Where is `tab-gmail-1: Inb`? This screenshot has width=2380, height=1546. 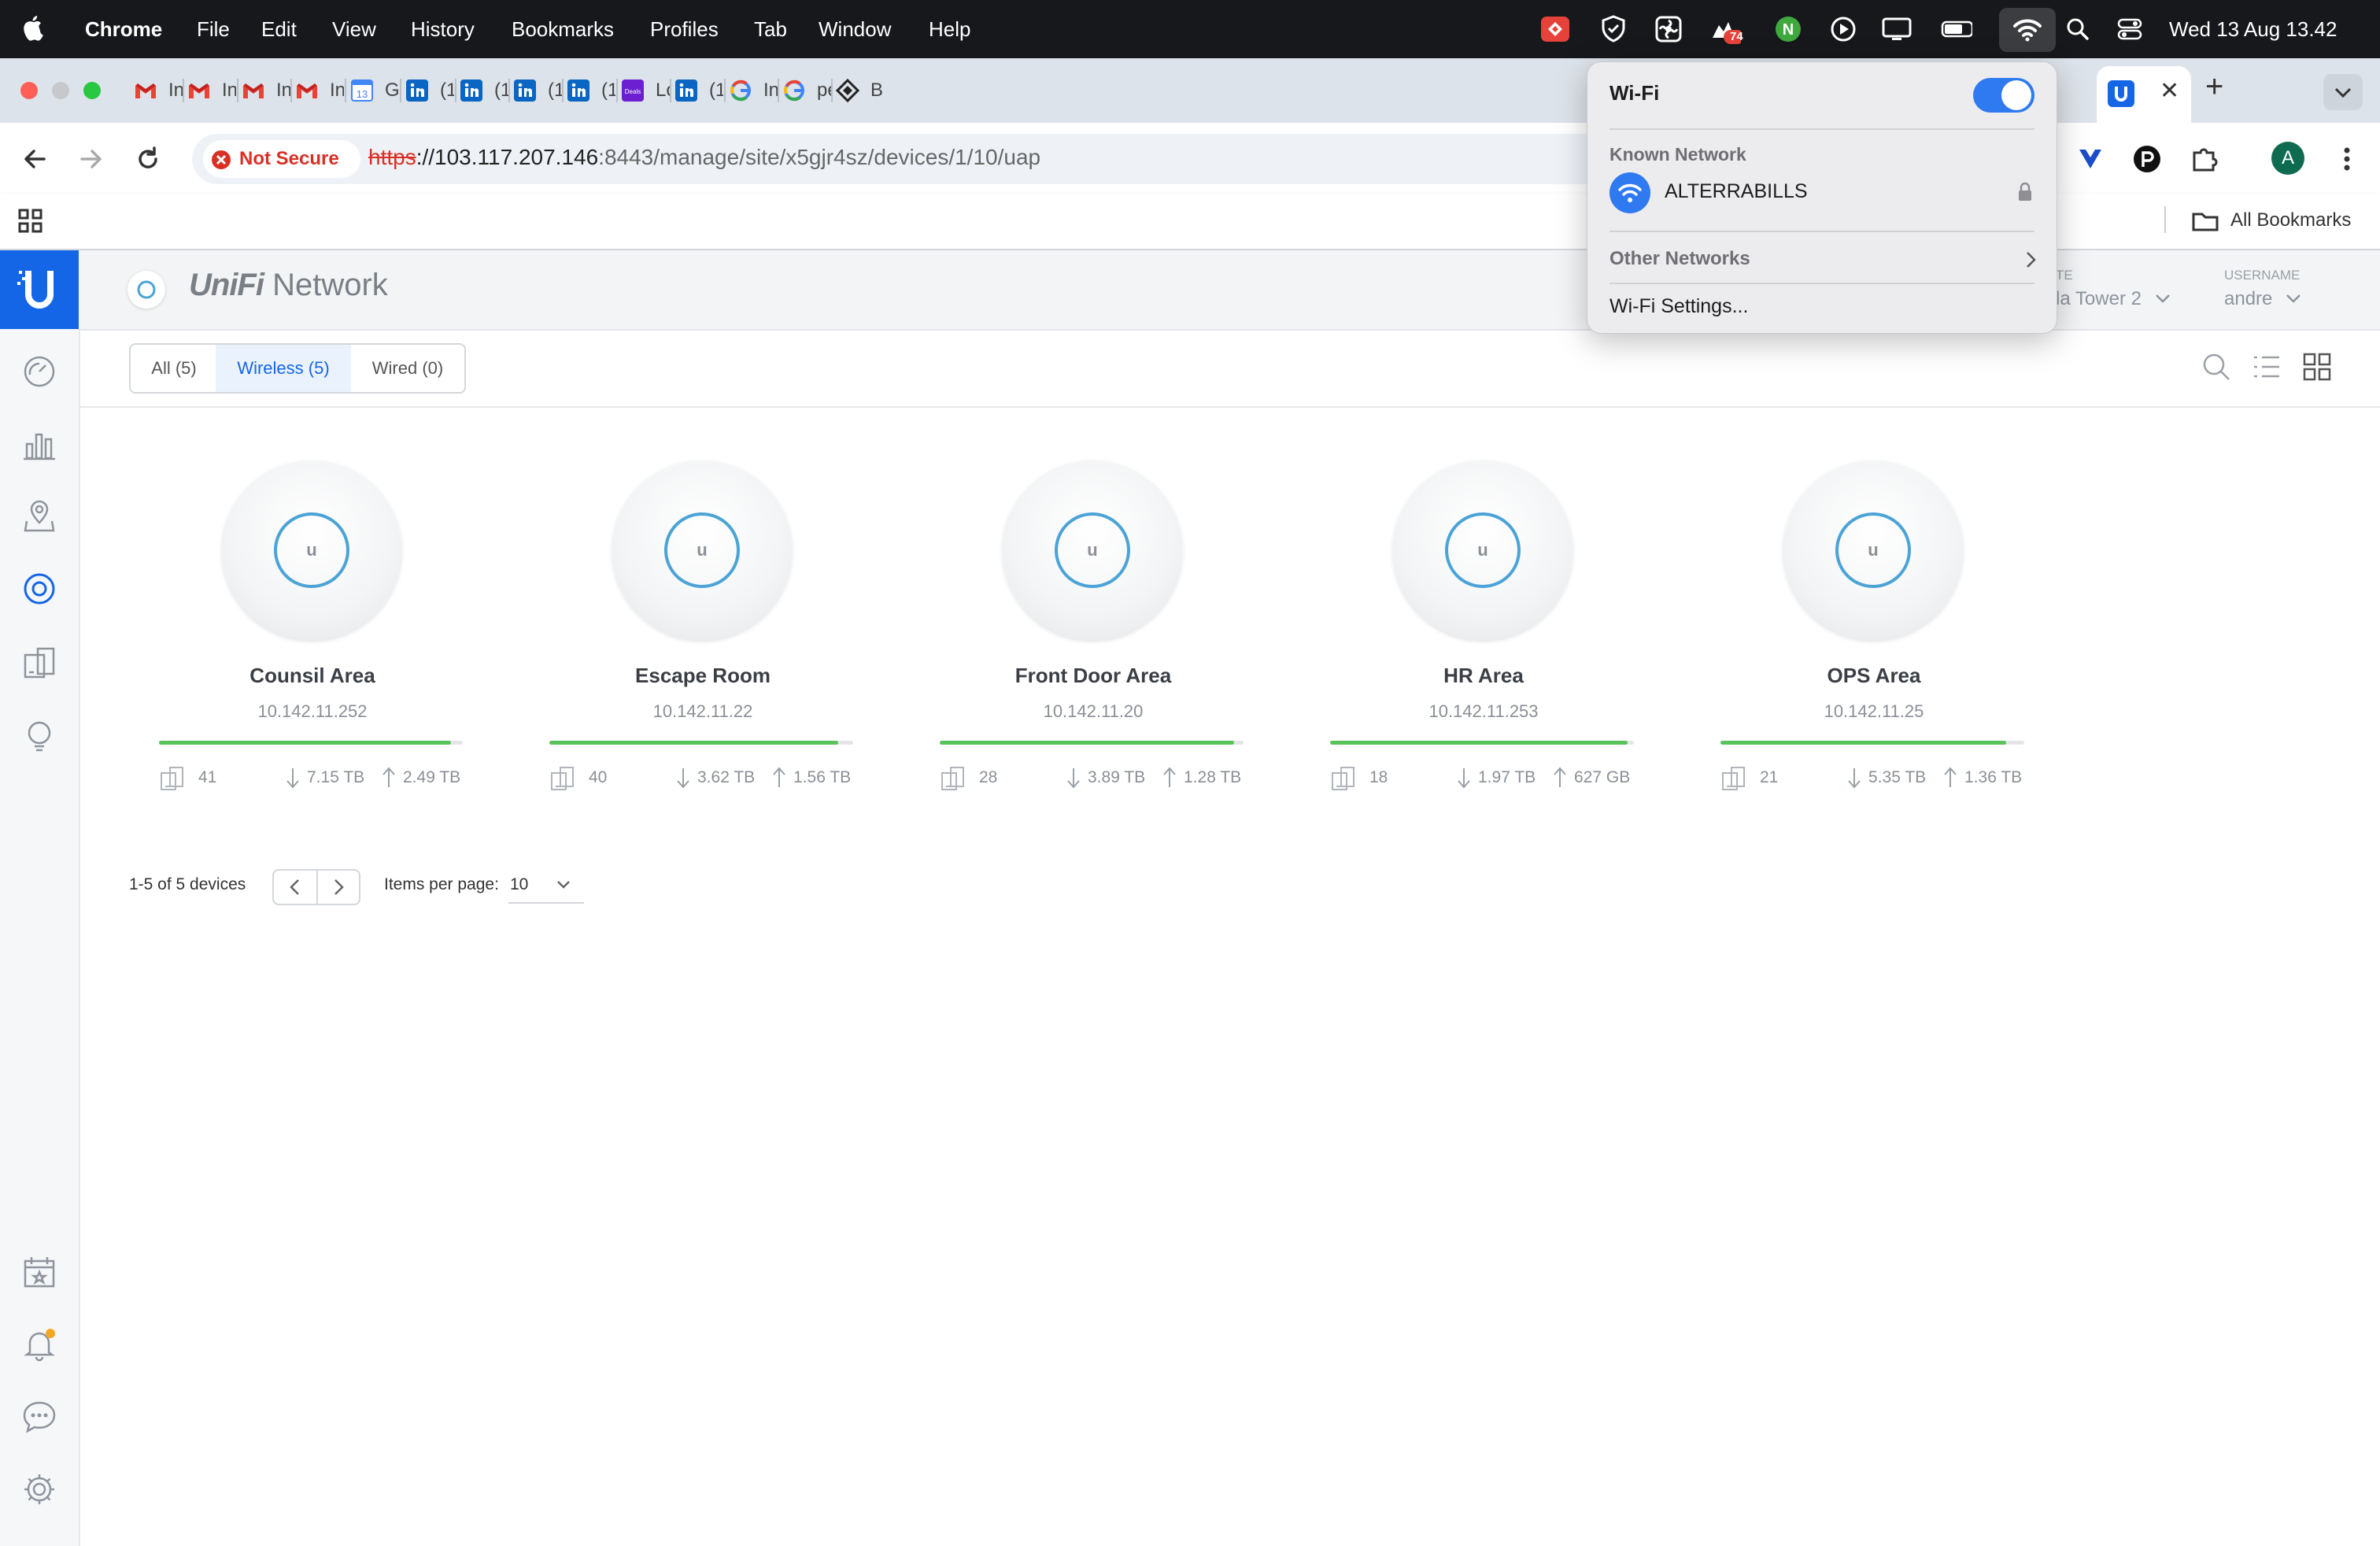 tab-gmail-1: Inb is located at coordinates (158, 90).